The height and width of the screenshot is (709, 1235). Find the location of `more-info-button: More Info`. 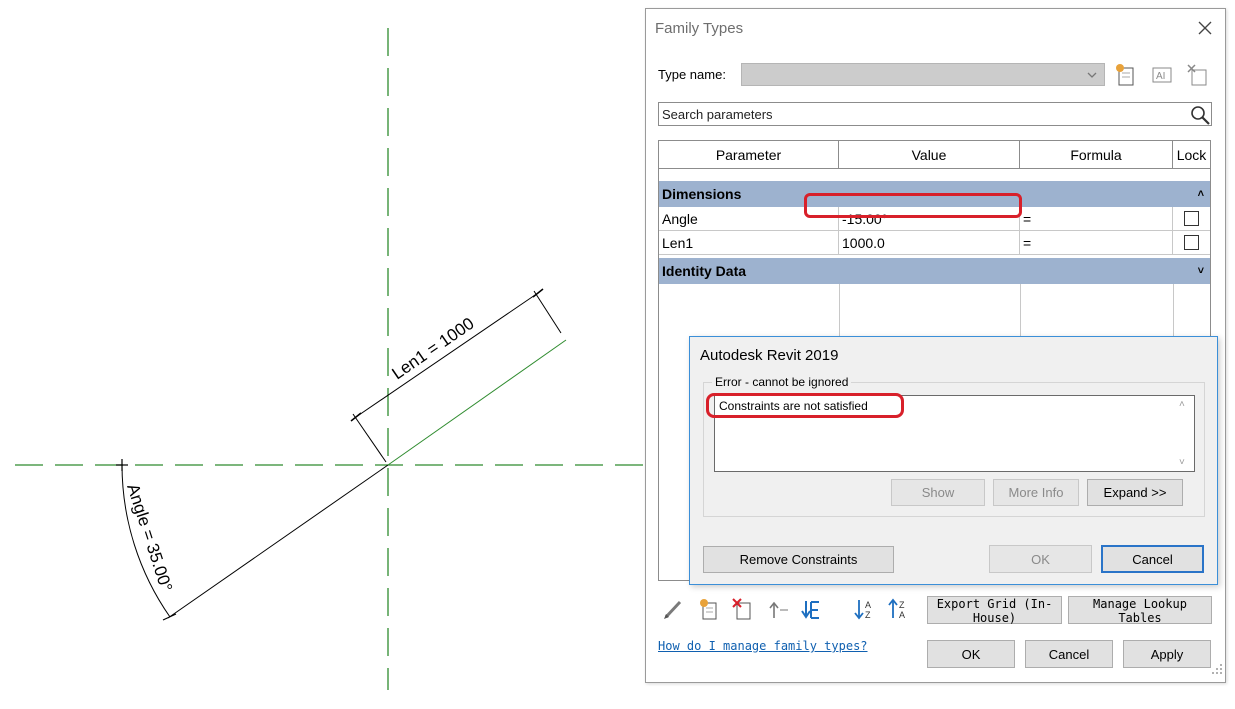

more-info-button: More Info is located at coordinates (1036, 492).